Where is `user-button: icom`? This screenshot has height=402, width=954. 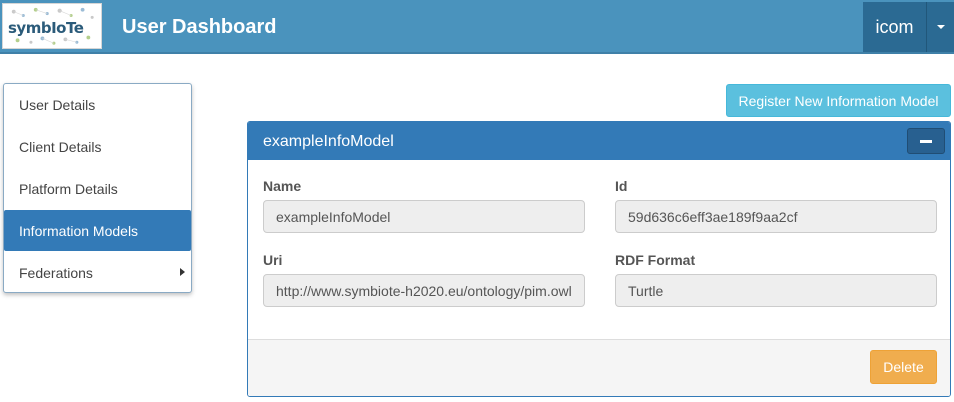 user-button: icom is located at coordinates (895, 27).